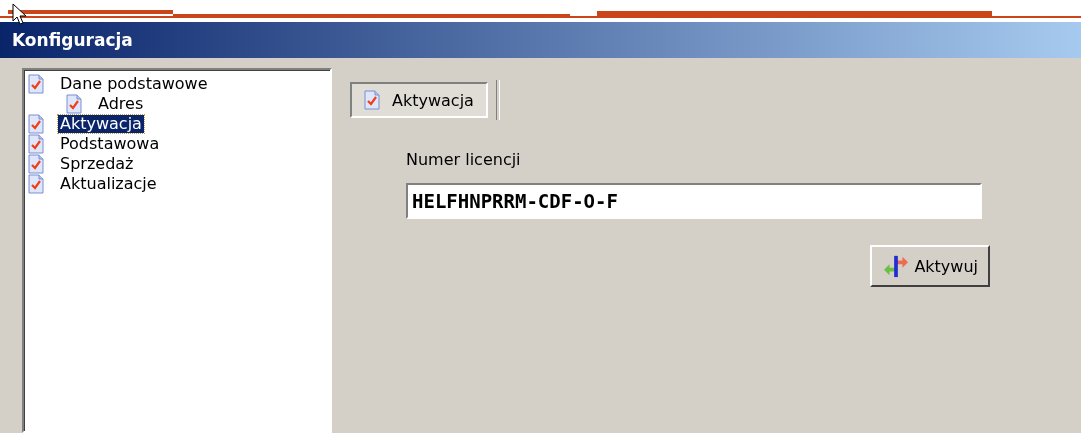  I want to click on activate-button: Aktywuj, so click(930, 266).